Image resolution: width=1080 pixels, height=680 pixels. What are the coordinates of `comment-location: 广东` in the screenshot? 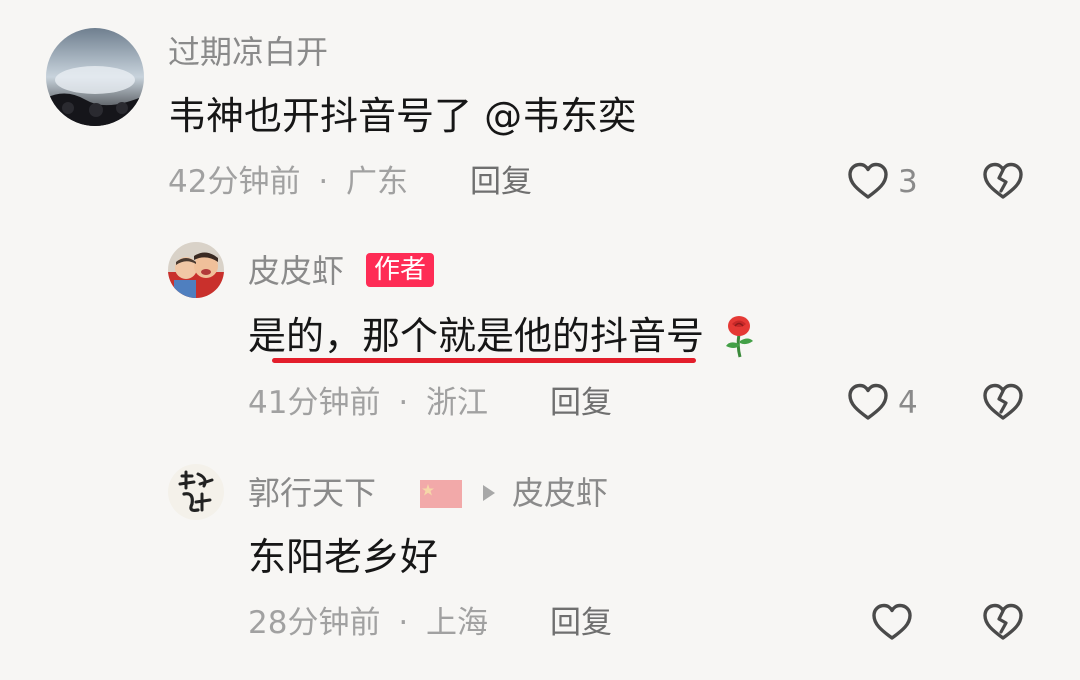 It's located at (377, 182).